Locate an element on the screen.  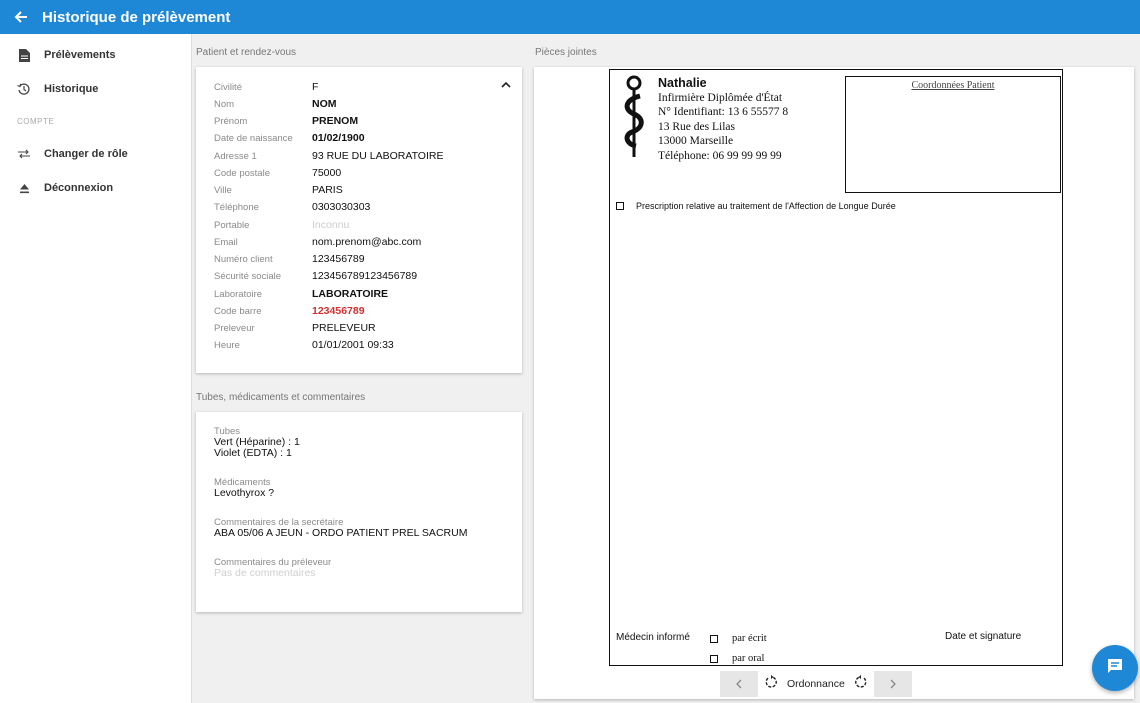
field-value: PARIS is located at coordinates (327, 190).